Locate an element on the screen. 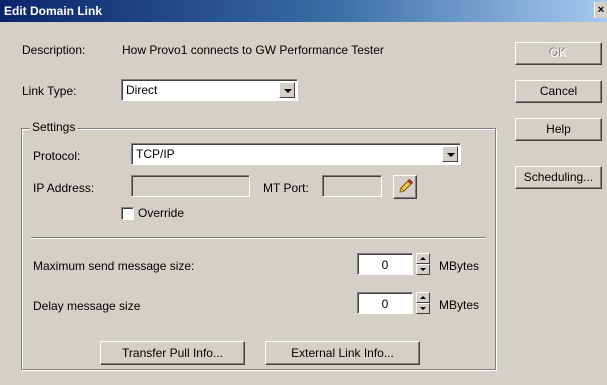 The height and width of the screenshot is (385, 607). delay-message-size-spinner is located at coordinates (423, 303).